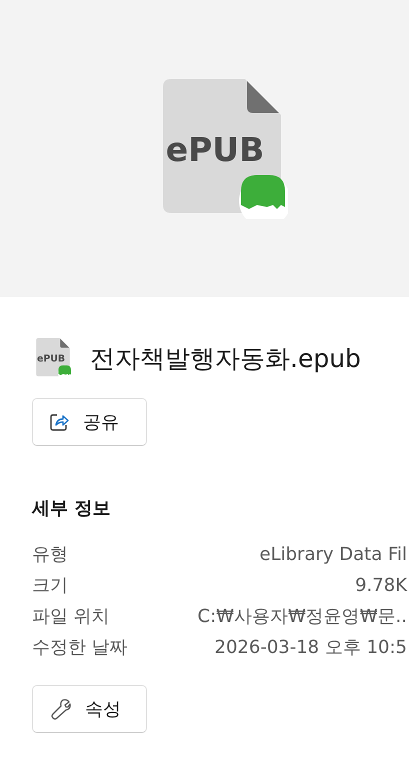 The image size is (409, 784). What do you see at coordinates (381, 586) in the screenshot?
I see `detail-value: 9.78K` at bounding box center [381, 586].